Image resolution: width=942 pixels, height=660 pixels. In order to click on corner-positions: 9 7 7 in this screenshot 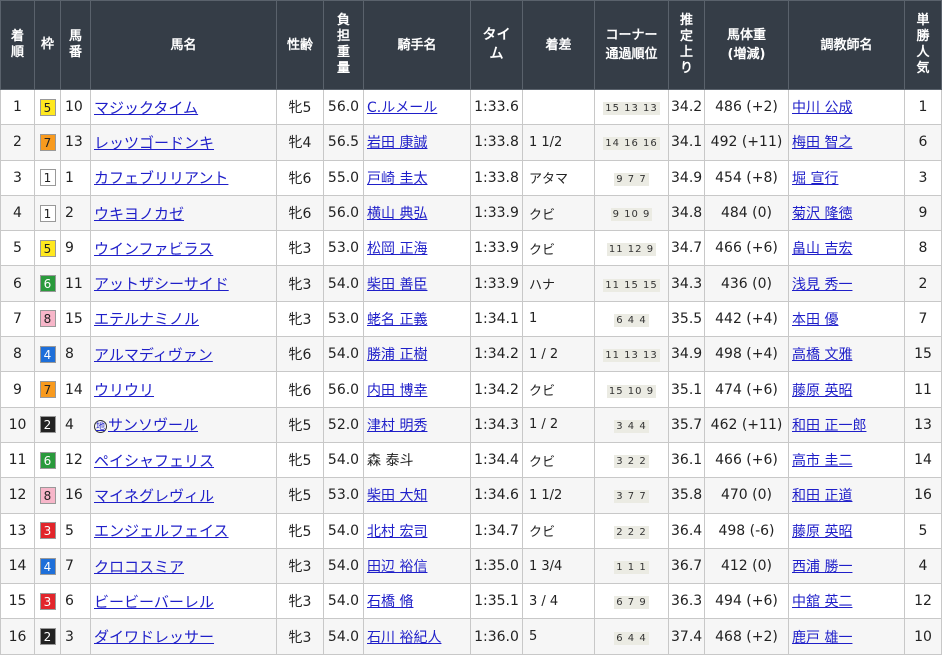, I will do `click(631, 179)`.